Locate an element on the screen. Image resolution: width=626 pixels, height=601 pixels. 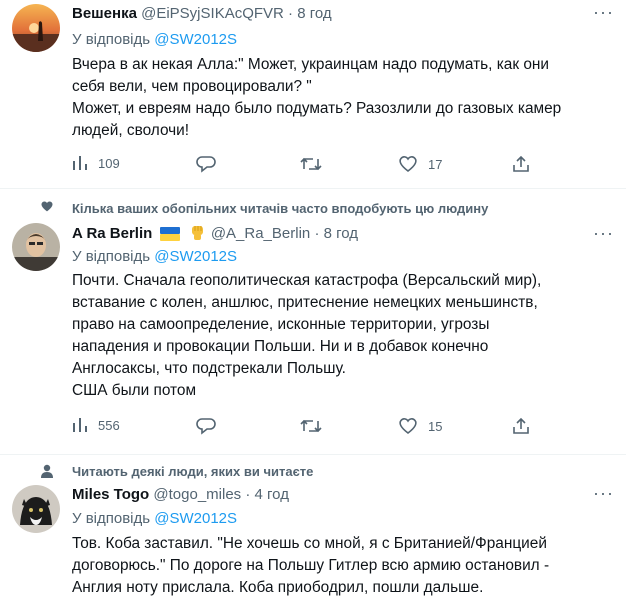
action-bar: 556 15 is located at coordinates (312, 428).